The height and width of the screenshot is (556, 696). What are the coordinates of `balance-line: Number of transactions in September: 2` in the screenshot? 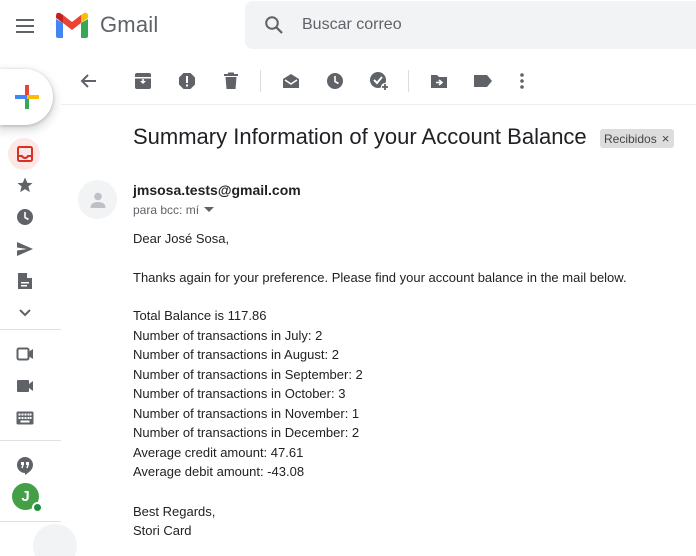 It's located at (248, 374).